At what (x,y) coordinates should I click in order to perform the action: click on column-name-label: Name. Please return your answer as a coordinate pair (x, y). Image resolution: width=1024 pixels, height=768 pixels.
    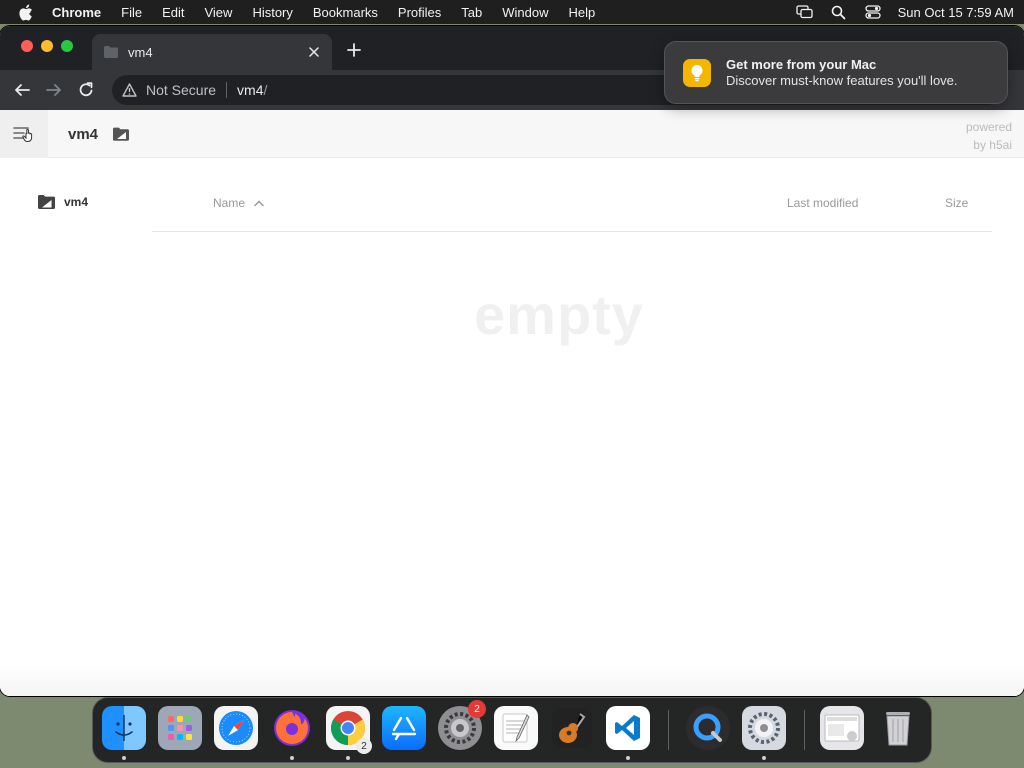
    Looking at the image, I should click on (229, 203).